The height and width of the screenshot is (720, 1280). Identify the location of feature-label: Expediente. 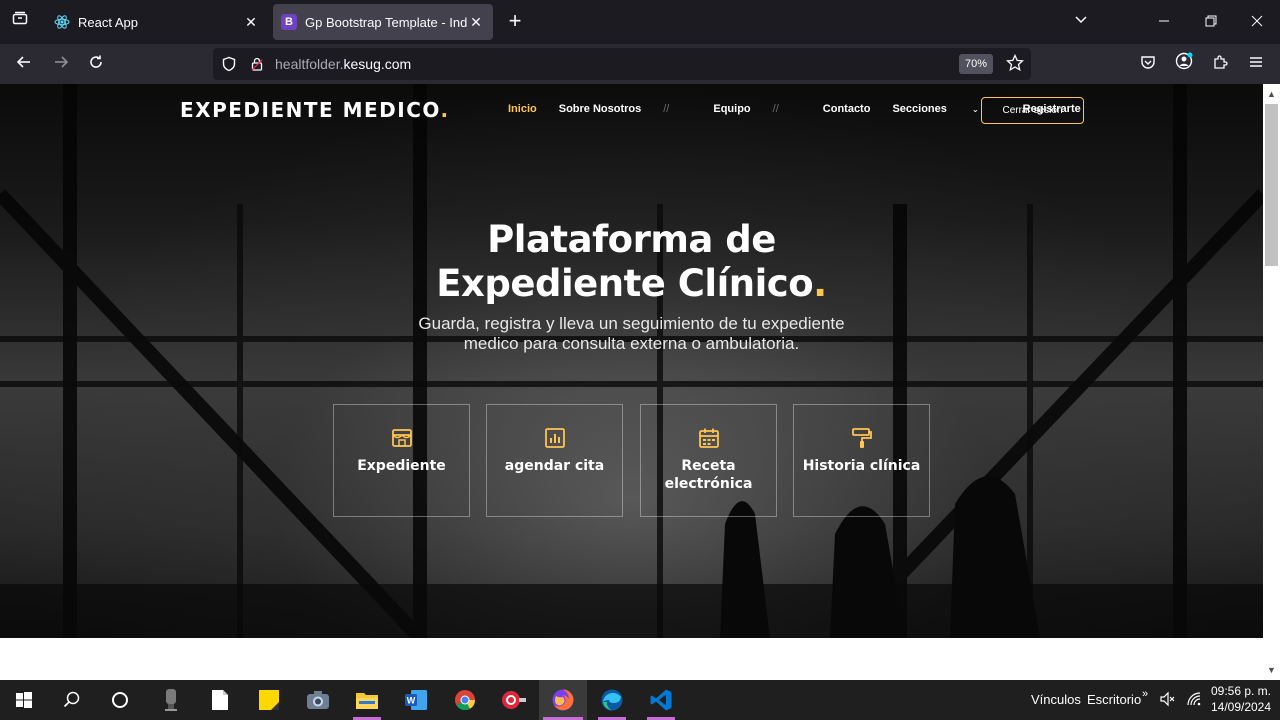
(401, 466).